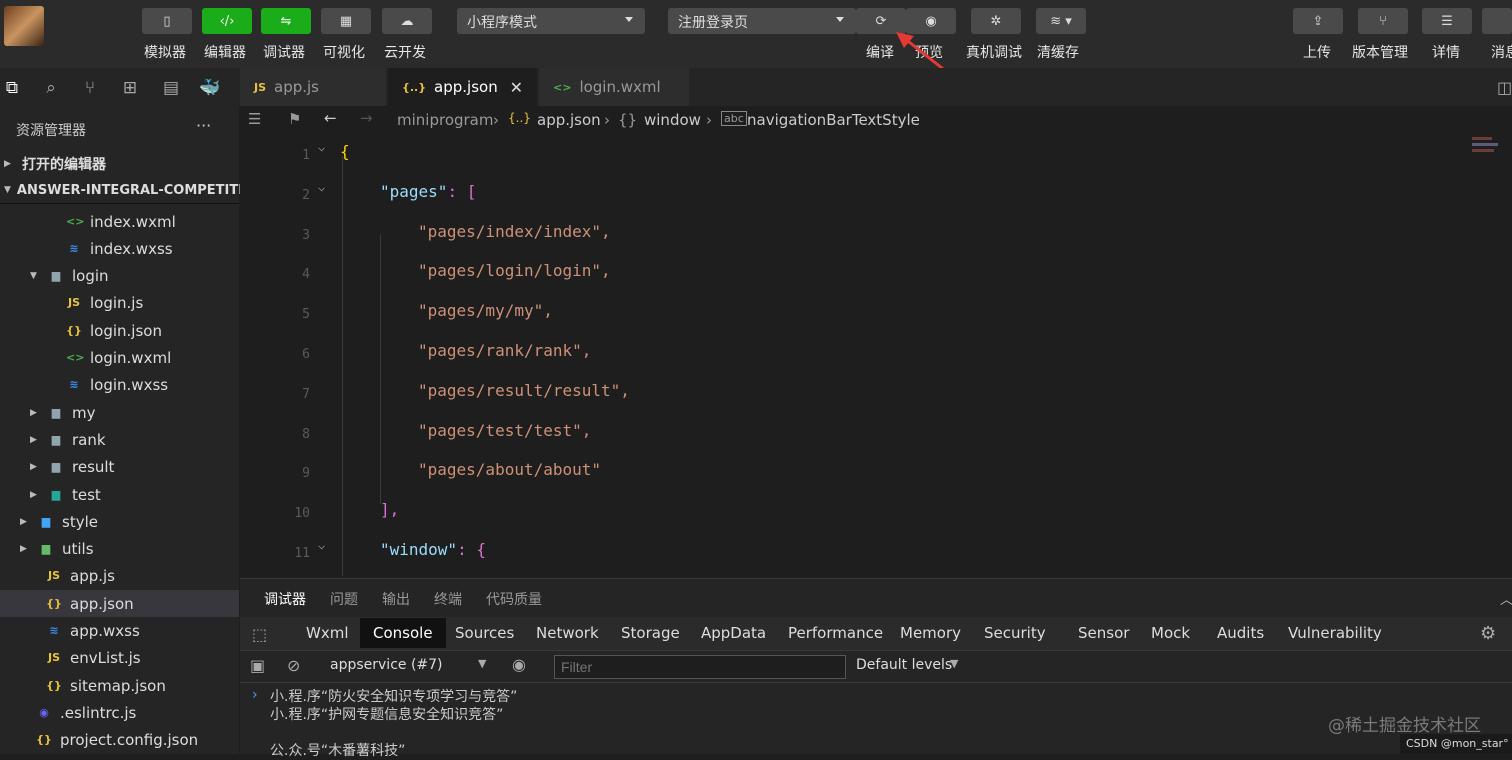 The width and height of the screenshot is (1512, 760). Describe the element at coordinates (254, 119) in the screenshot. I see `outline-list-icon: ☰` at that location.